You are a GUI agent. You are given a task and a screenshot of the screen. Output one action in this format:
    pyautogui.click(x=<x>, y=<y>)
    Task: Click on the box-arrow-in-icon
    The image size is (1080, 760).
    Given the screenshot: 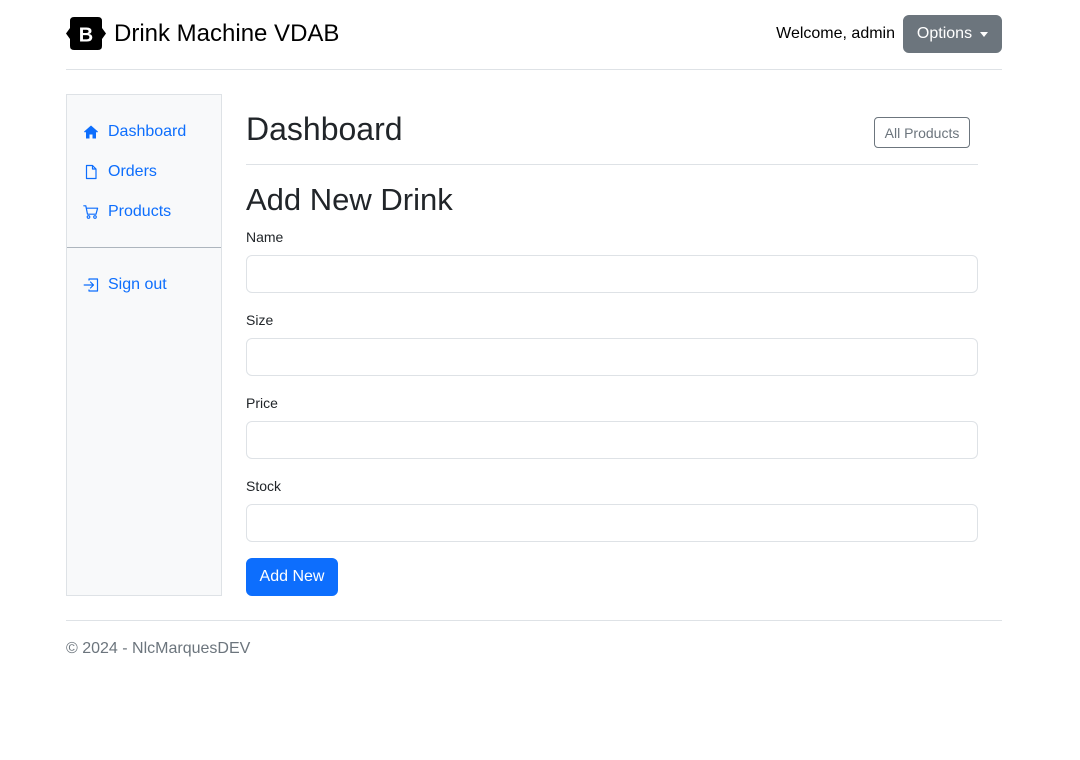 What is the action you would take?
    pyautogui.click(x=95, y=285)
    